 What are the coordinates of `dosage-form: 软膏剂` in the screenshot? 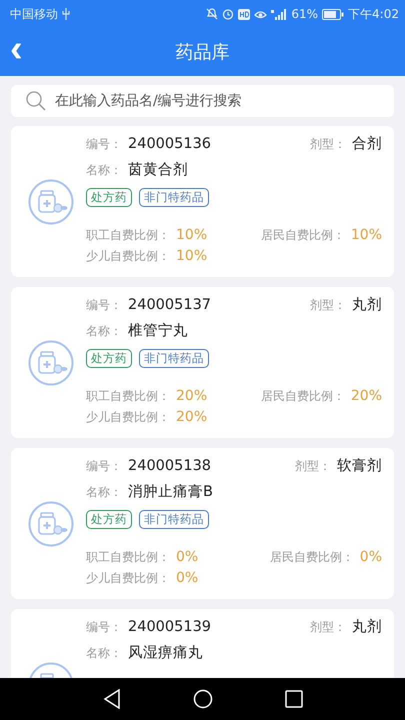 It's located at (359, 465).